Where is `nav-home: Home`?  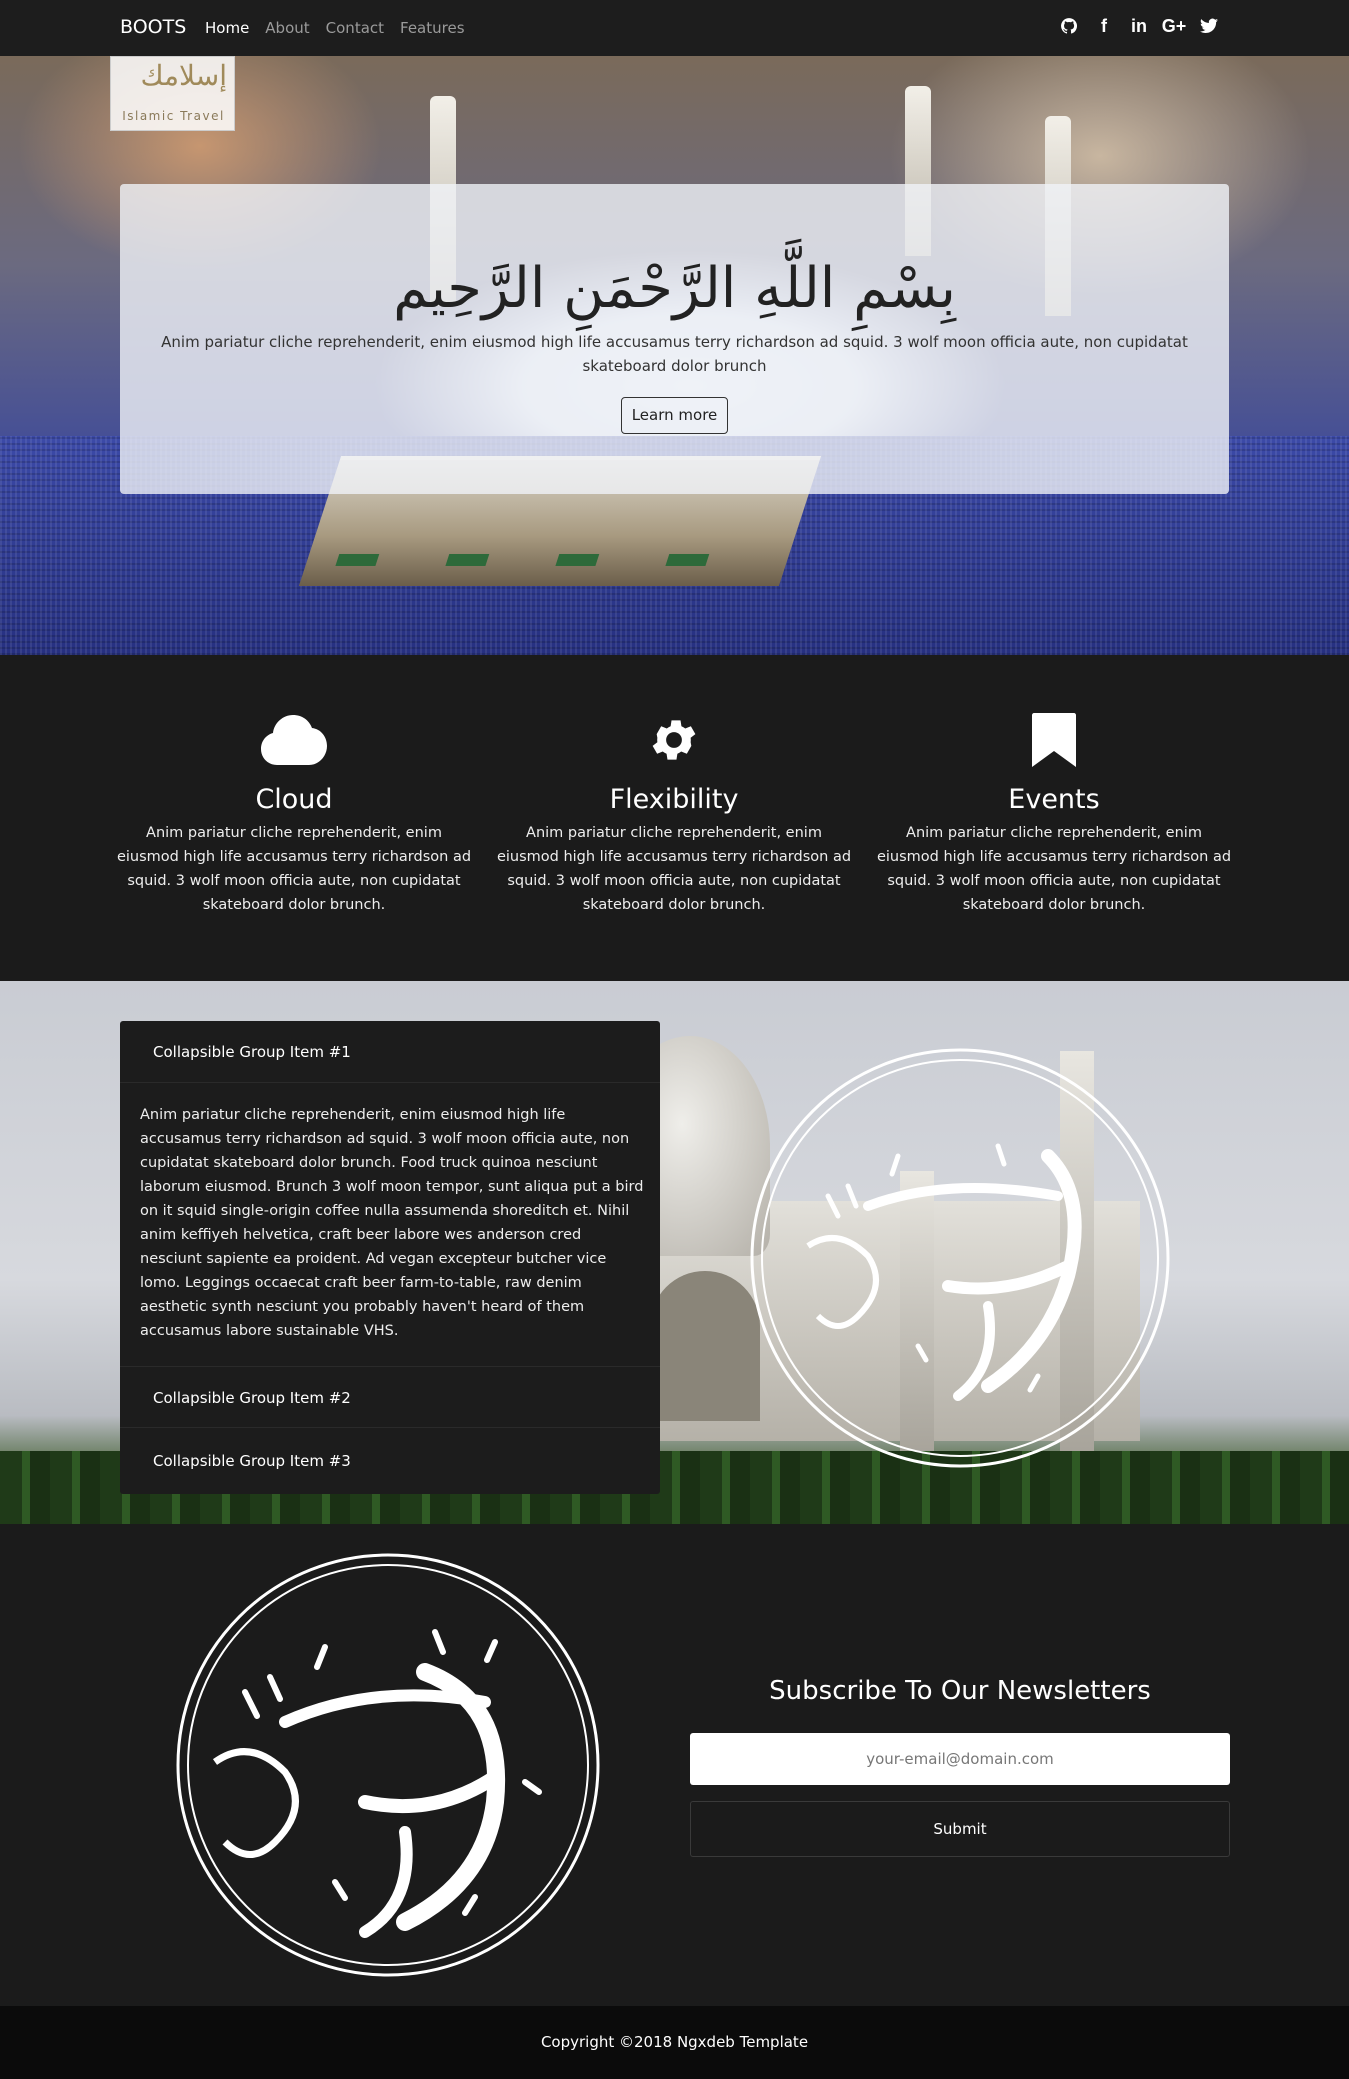
nav-home: Home is located at coordinates (227, 28).